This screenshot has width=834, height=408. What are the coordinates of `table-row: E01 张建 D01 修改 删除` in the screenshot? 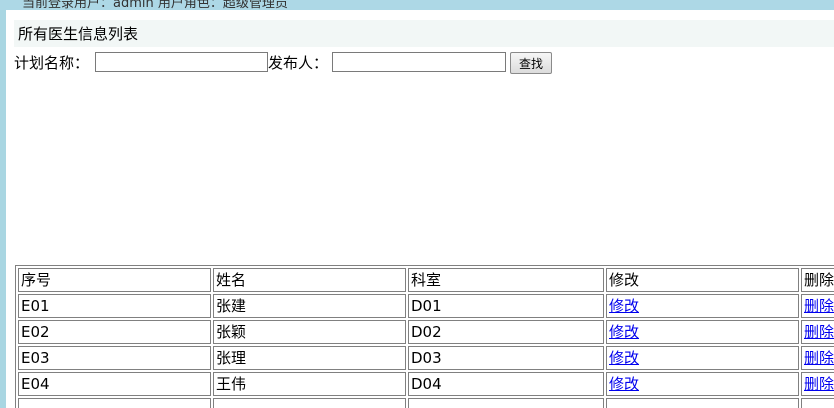 It's located at (426, 306).